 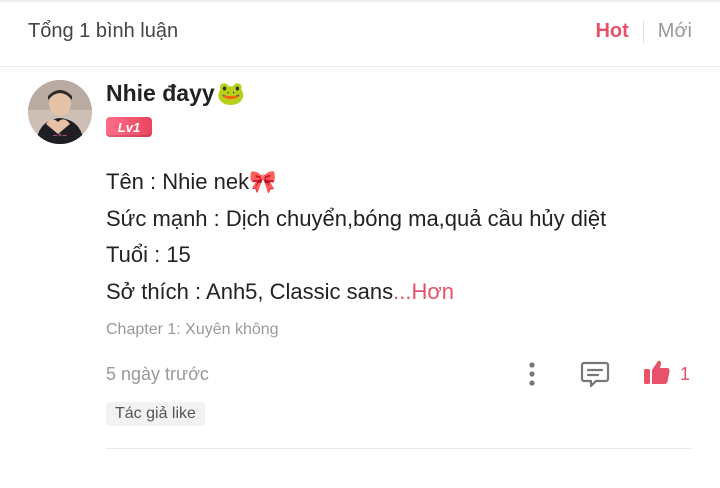 I want to click on comment-username: Nhie đayy 🐸, so click(x=175, y=93).